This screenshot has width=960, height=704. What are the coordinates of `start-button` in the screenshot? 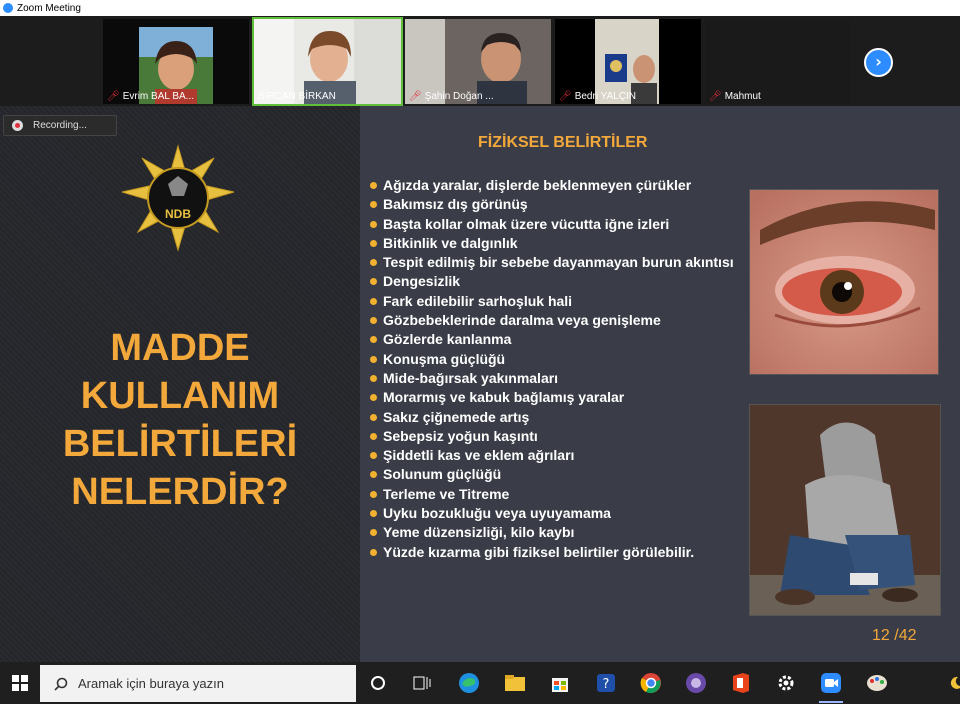 It's located at (20, 683).